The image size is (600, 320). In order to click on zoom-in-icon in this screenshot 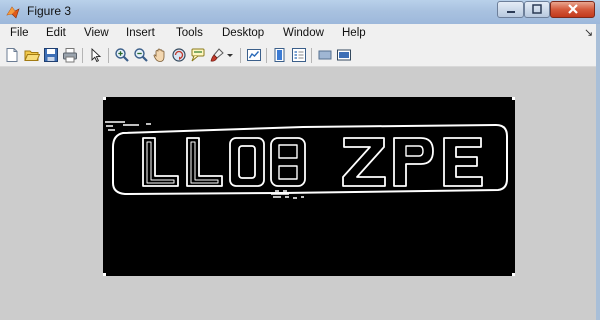, I will do `click(122, 55)`.